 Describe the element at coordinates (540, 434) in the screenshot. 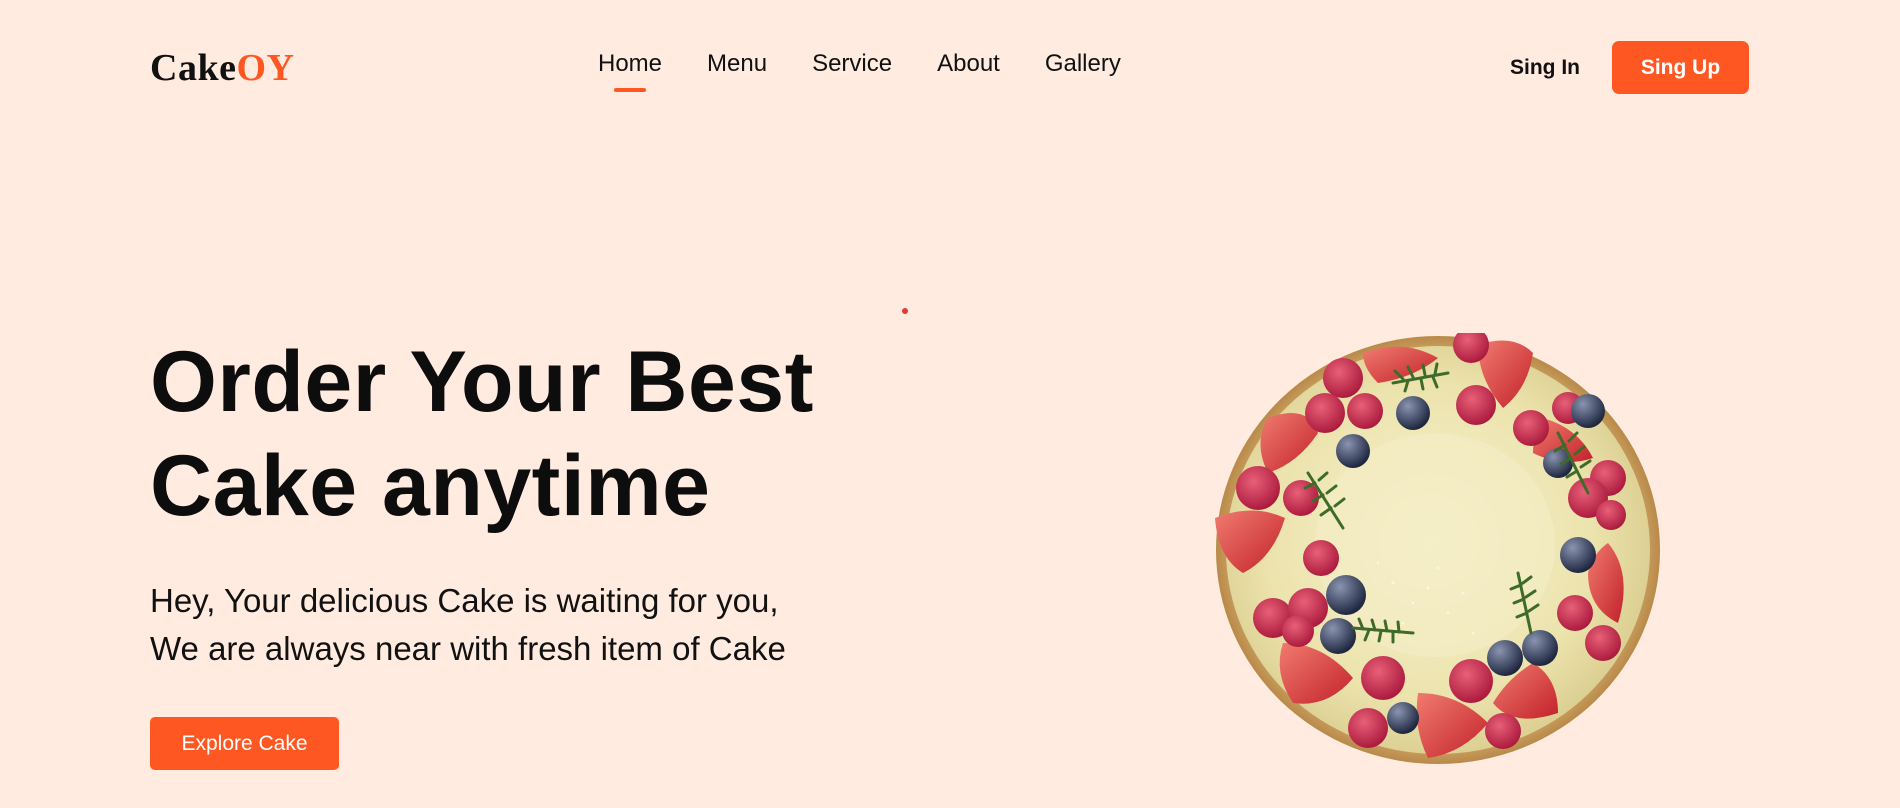

I see `hero-title: Order Your Best Cake anytime` at that location.